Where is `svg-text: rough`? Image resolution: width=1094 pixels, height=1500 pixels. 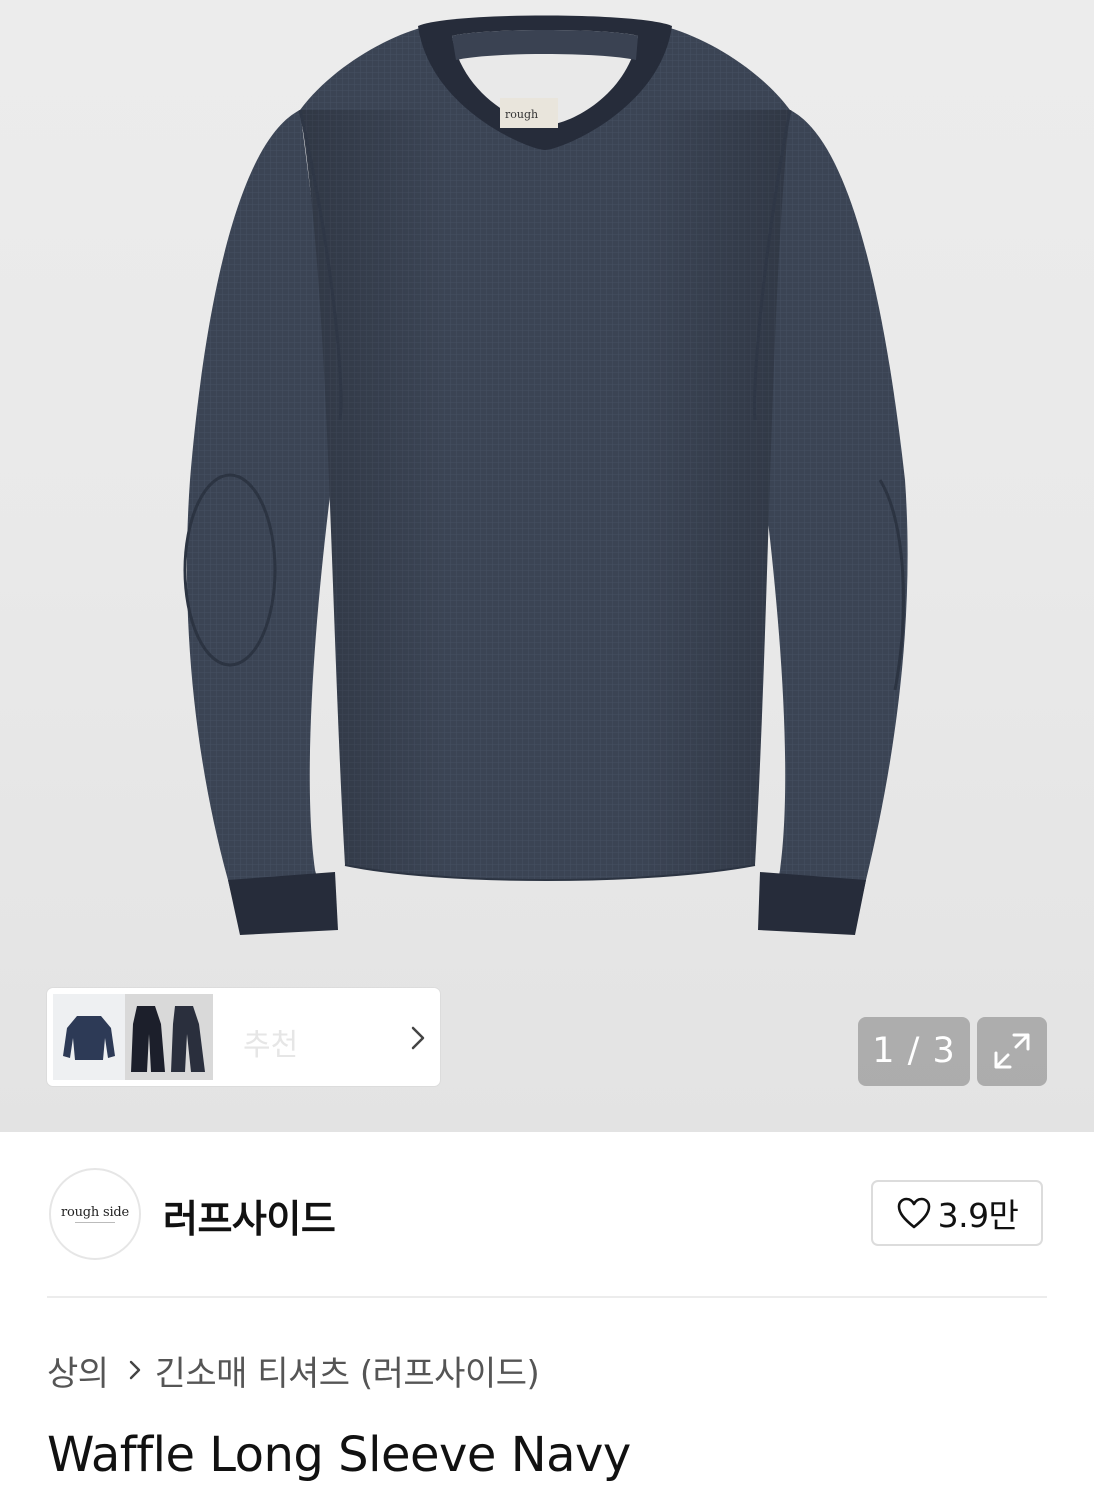
svg-text: rough is located at coordinates (521, 114).